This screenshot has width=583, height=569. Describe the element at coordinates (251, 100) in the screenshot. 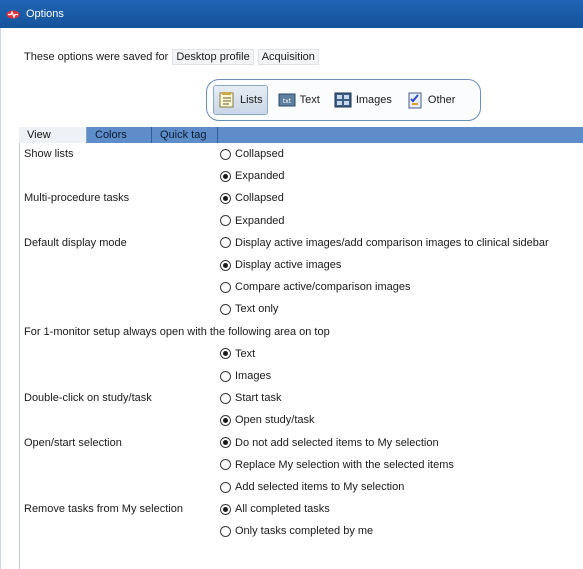

I see `category-label: Lists` at that location.